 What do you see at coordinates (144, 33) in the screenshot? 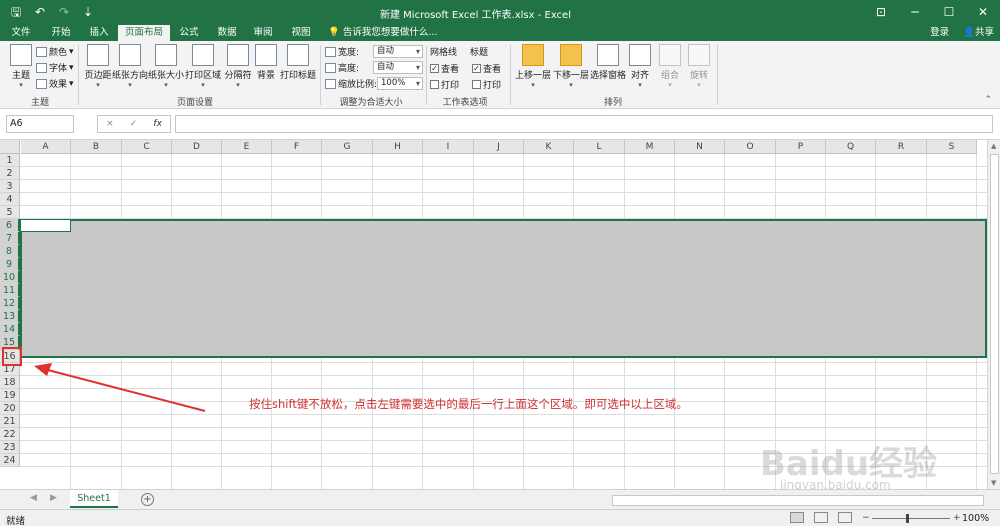
I see `tab-page-layout: 页面布局` at bounding box center [144, 33].